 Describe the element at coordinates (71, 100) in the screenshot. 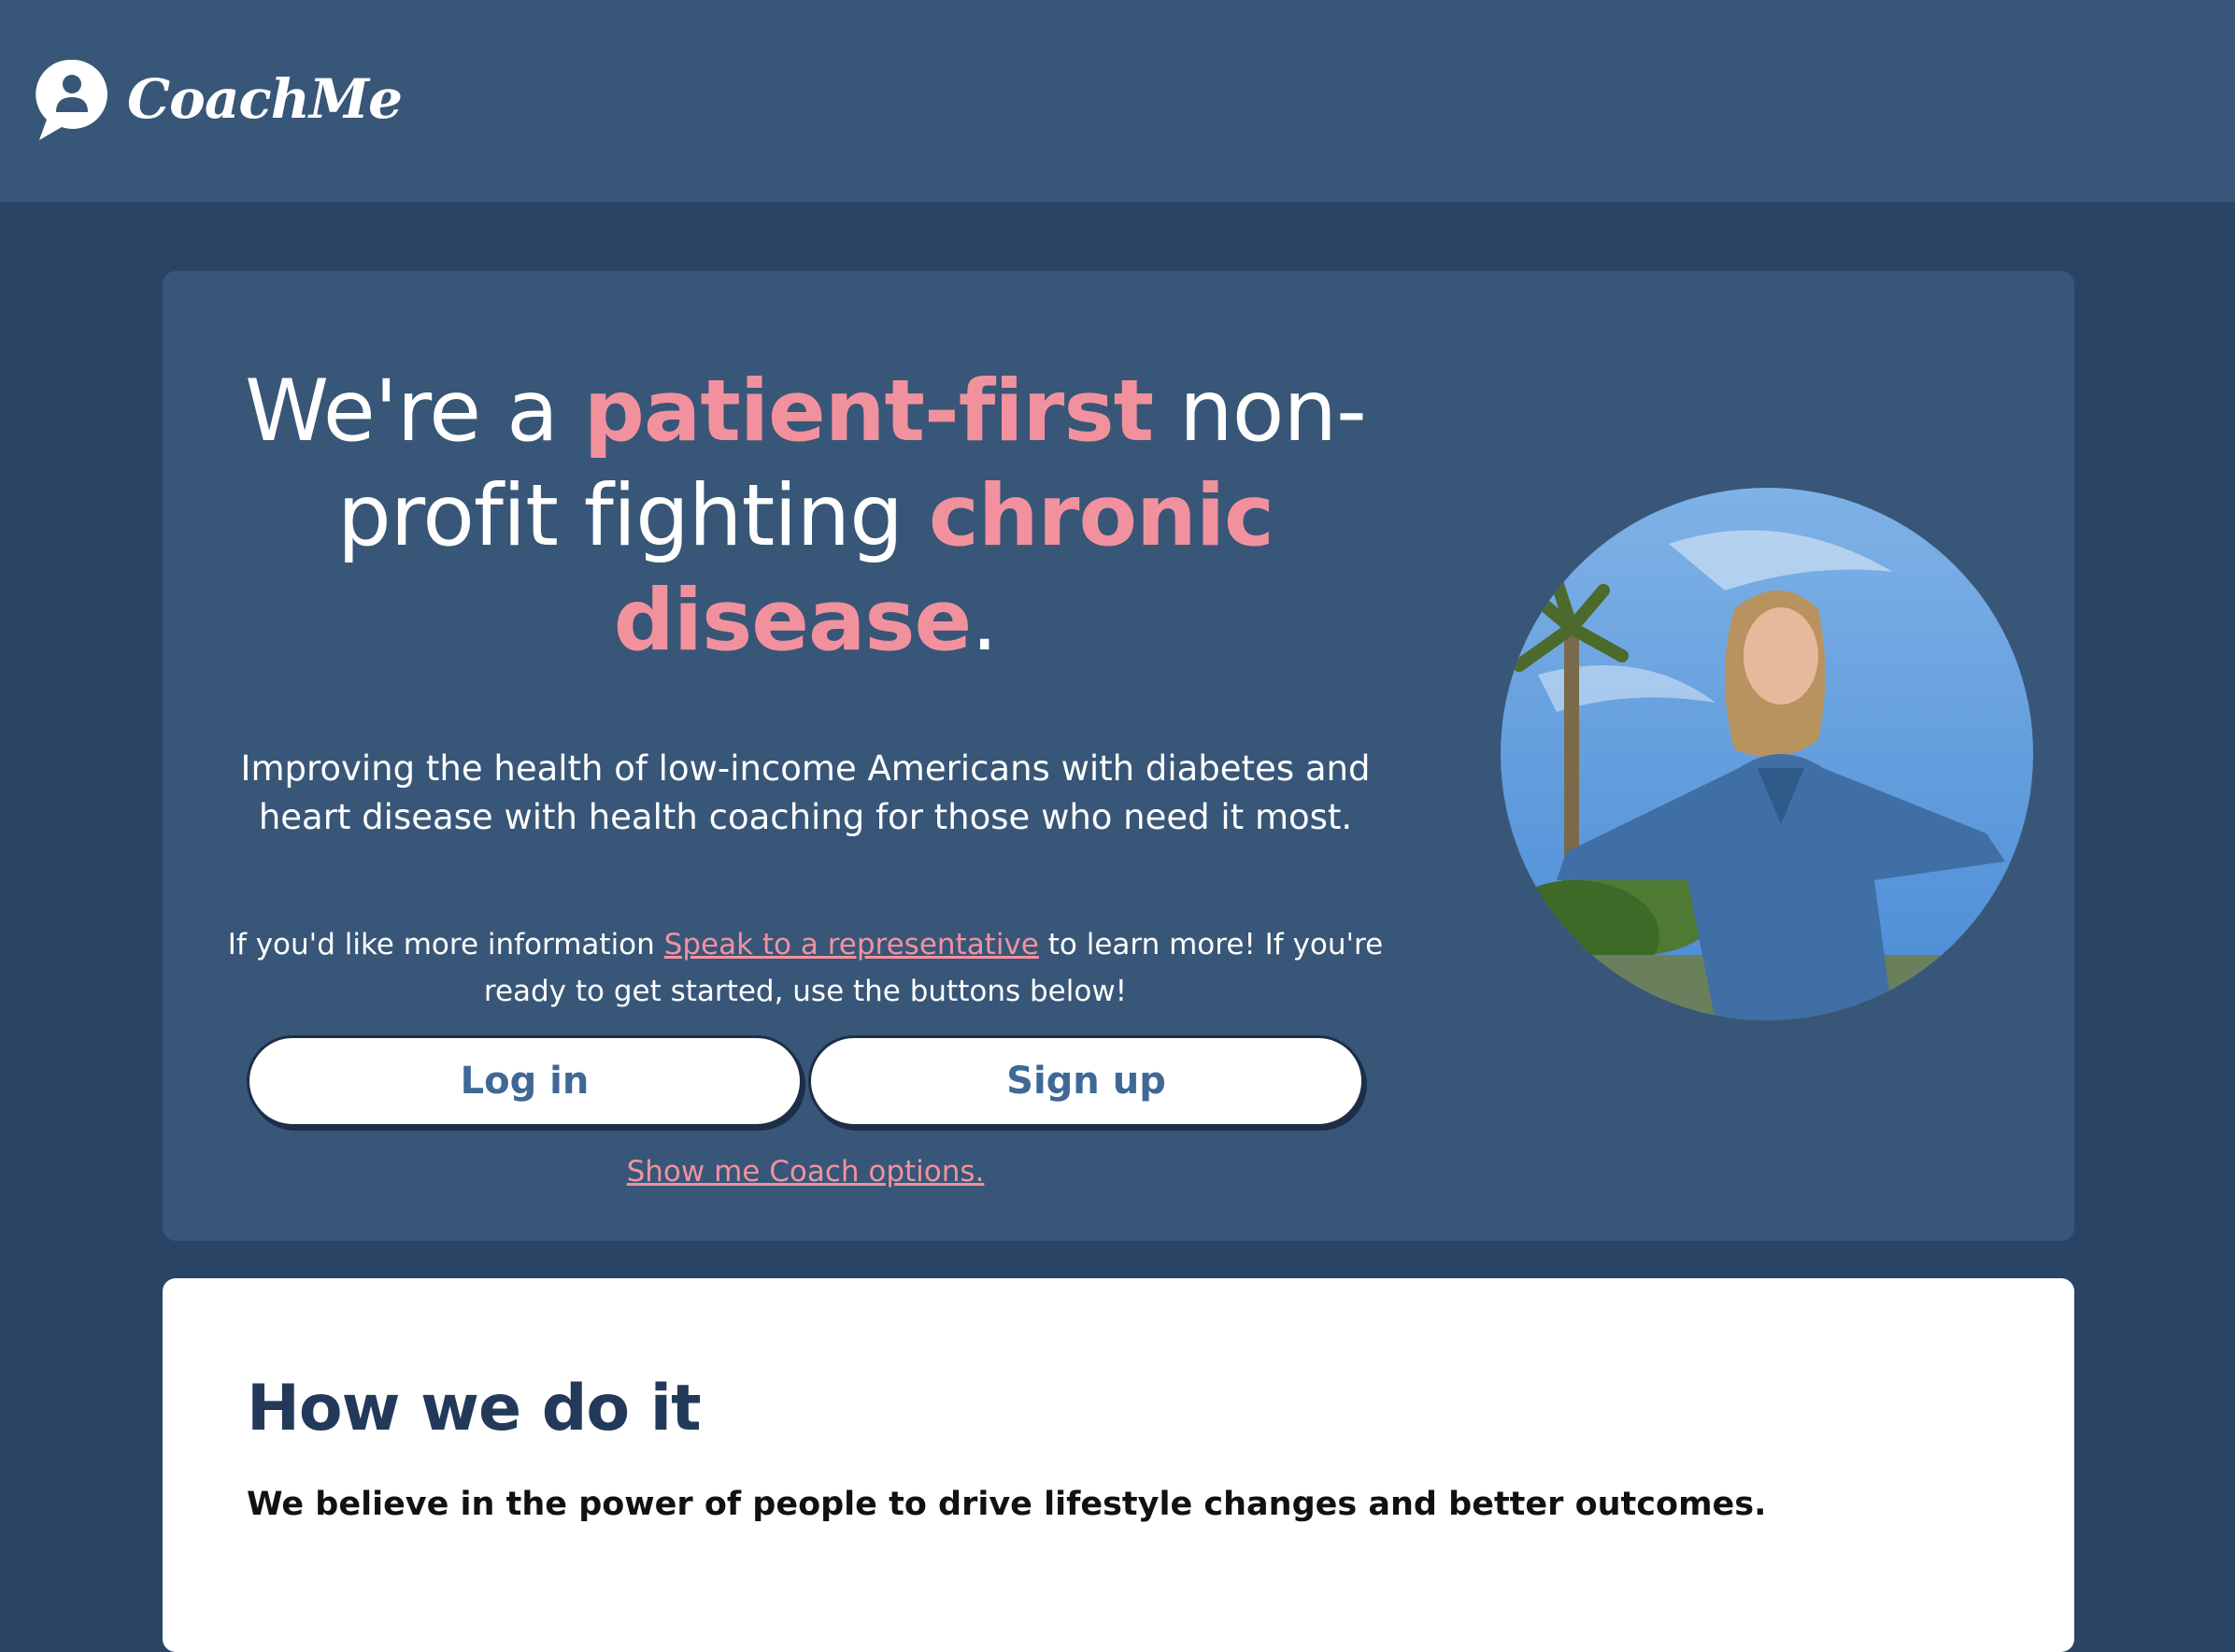

I see `chat-bubble-person-icon` at that location.